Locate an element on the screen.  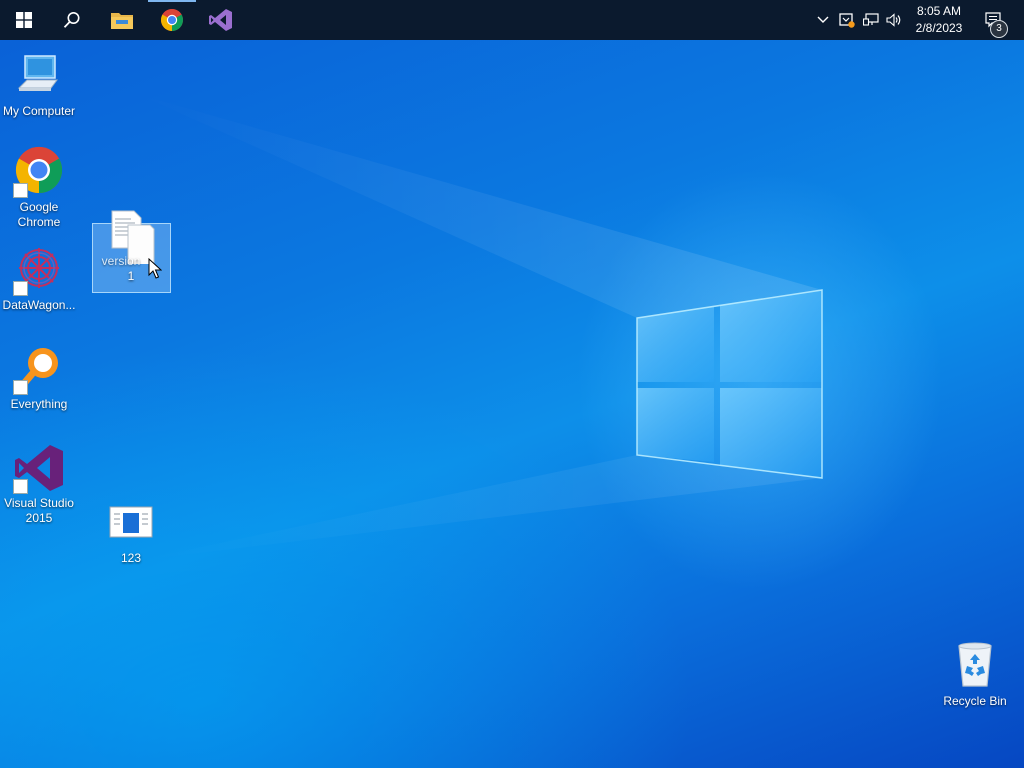
search-icon is located at coordinates (71, 20).